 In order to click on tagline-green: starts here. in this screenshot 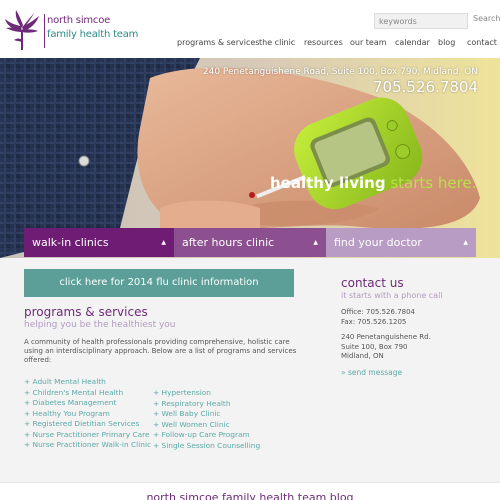, I will do `click(431, 183)`.